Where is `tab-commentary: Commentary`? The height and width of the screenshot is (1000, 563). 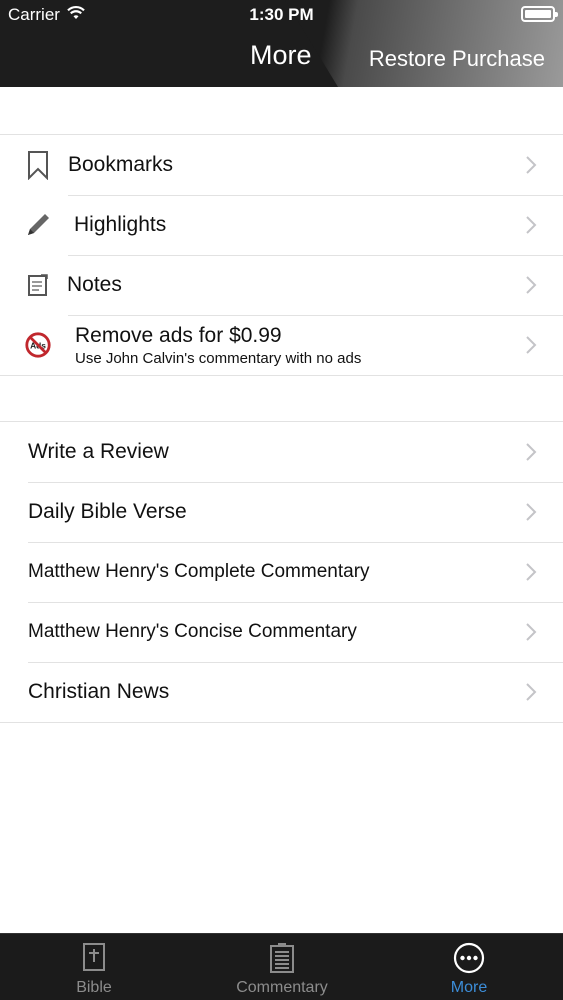 tab-commentary: Commentary is located at coordinates (282, 967).